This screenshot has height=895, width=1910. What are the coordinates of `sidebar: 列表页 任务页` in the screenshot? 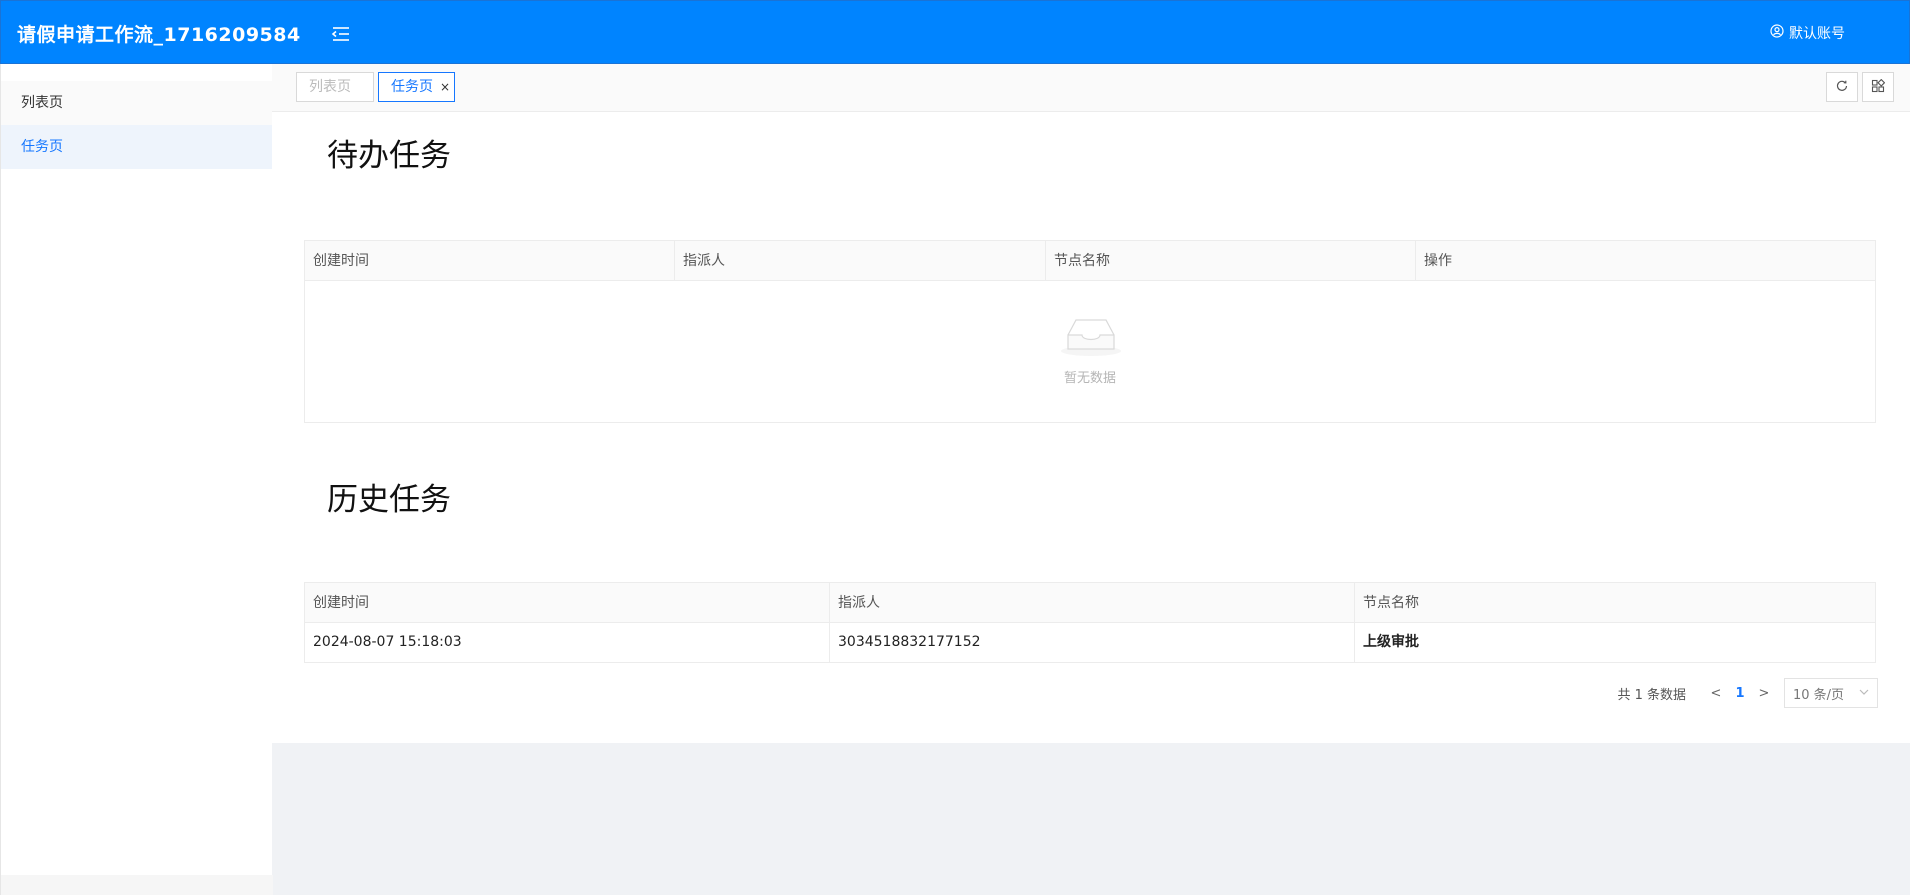 It's located at (136, 479).